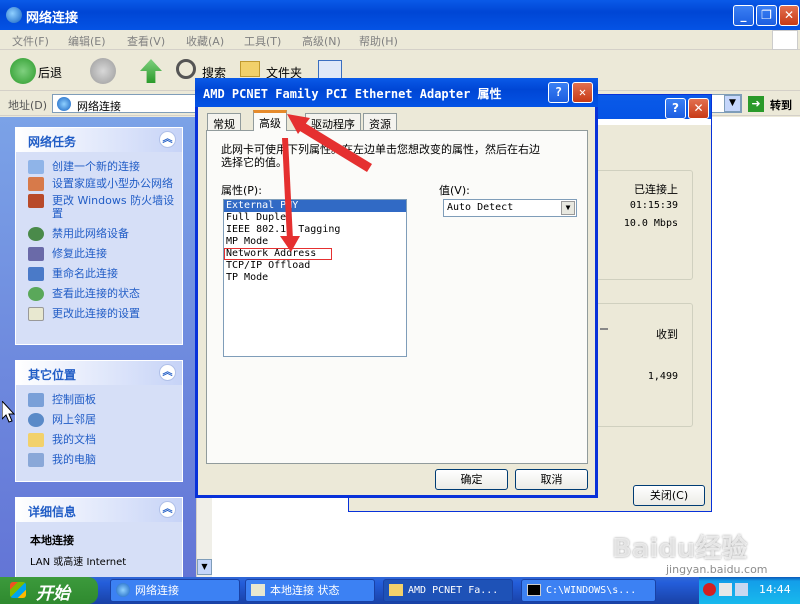  I want to click on taskbar-button-label: 本地连接 状态, so click(305, 590).